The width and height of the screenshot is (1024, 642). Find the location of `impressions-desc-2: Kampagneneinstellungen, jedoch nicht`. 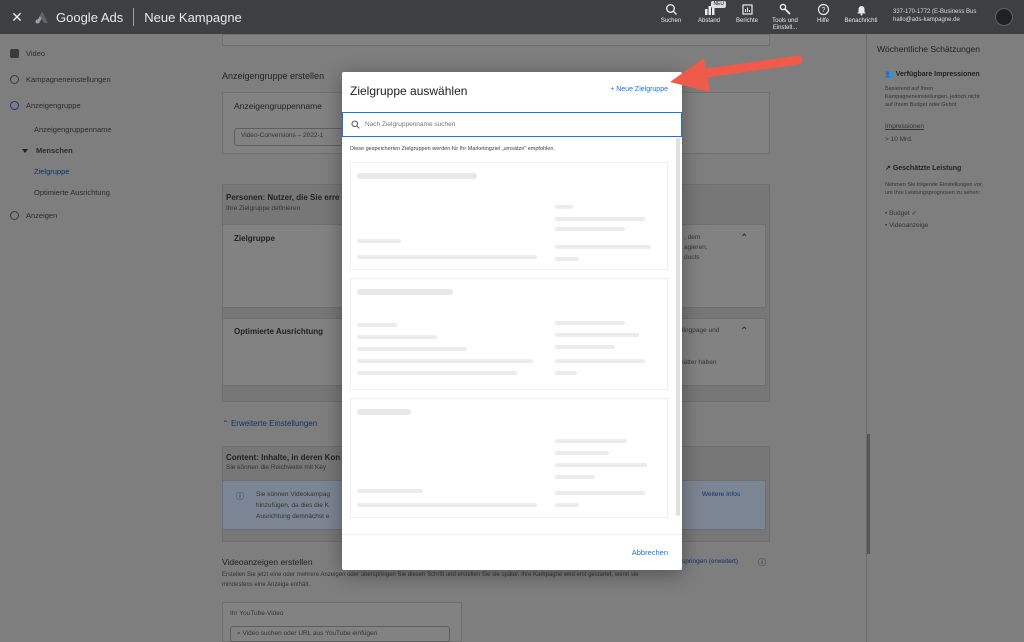

impressions-desc-2: Kampagneneinstellungen, jedoch nicht is located at coordinates (932, 97).